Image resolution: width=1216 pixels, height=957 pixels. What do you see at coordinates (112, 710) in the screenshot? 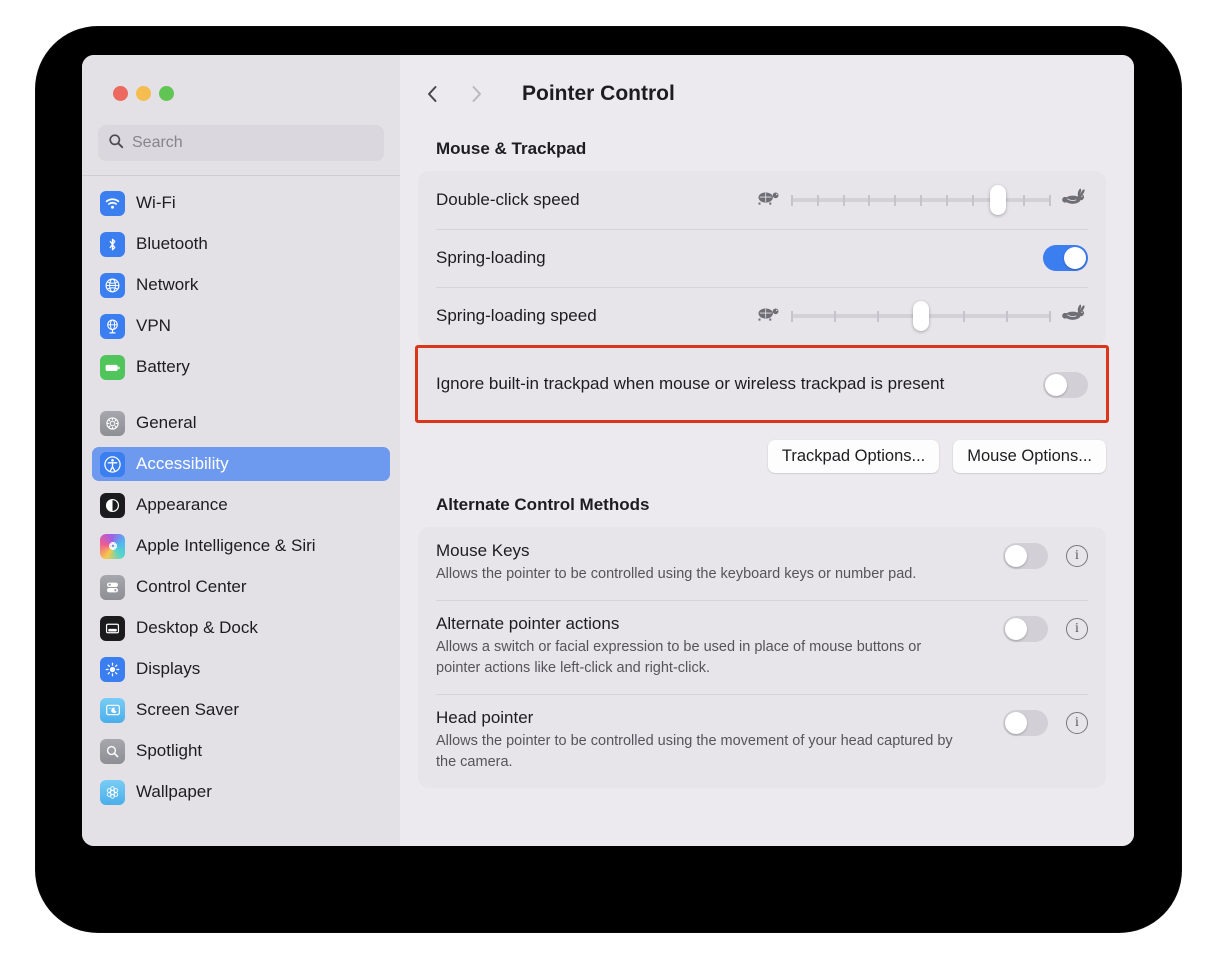
I see `screen-saver-icon` at bounding box center [112, 710].